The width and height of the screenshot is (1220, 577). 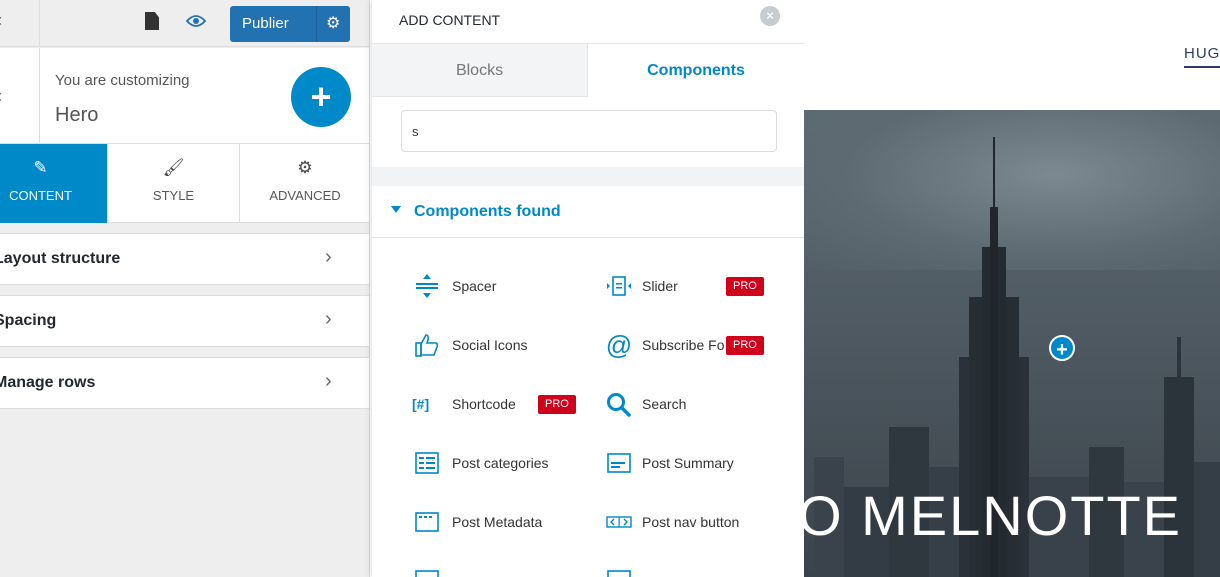 I want to click on customizing-subtitle: You are customizing, so click(x=122, y=80).